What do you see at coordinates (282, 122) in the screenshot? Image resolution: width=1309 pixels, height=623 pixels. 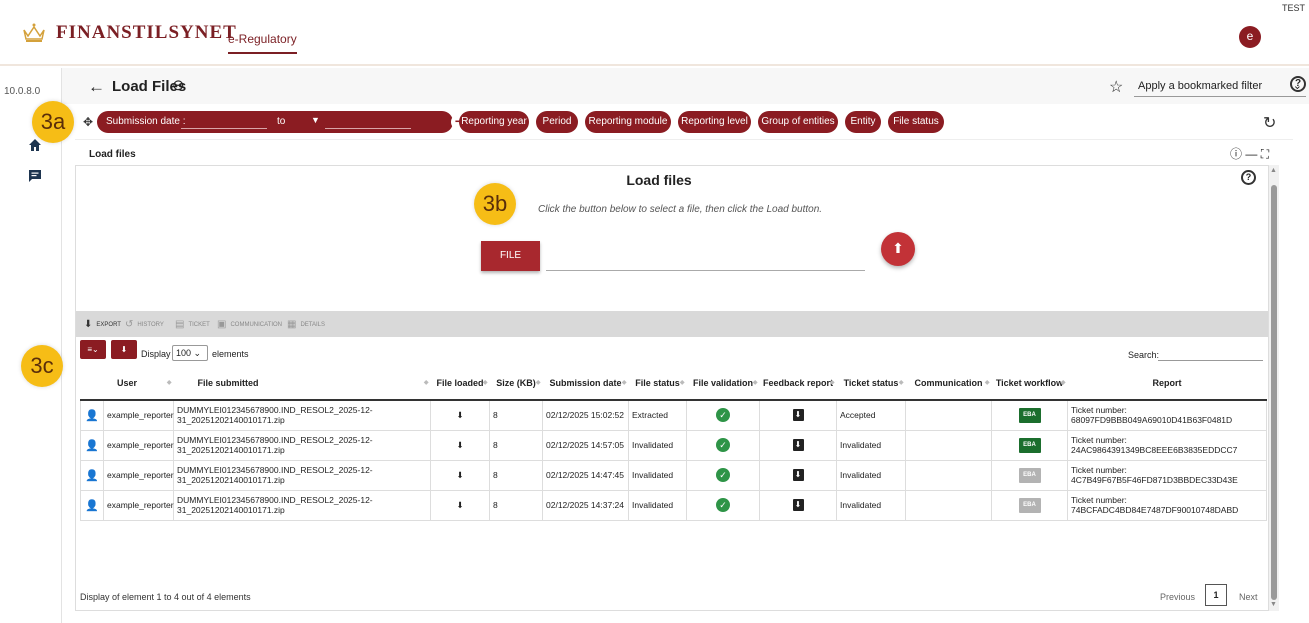 I see `submission-date-filter: Submission date : to ▼ −` at bounding box center [282, 122].